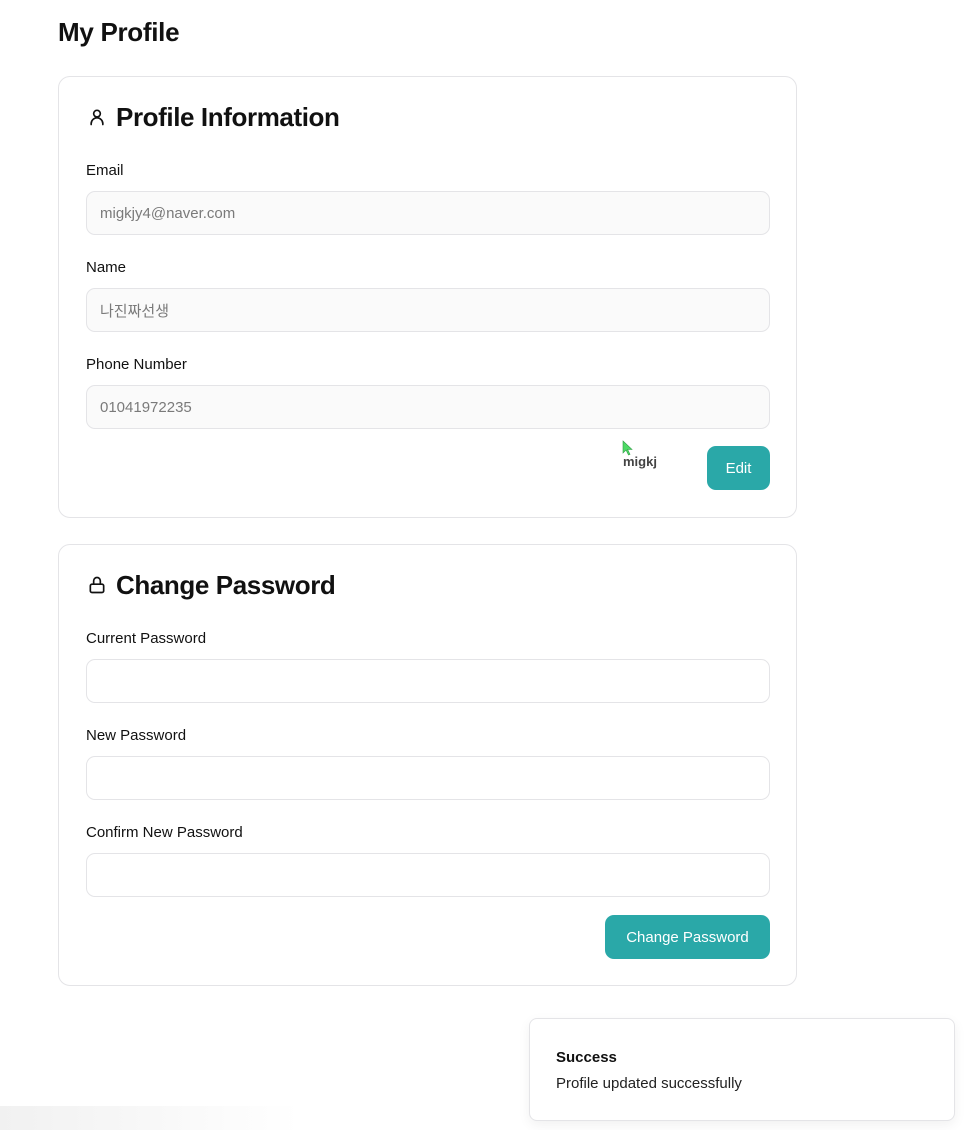 Image resolution: width=971 pixels, height=1130 pixels. What do you see at coordinates (97, 117) in the screenshot?
I see `user-icon` at bounding box center [97, 117].